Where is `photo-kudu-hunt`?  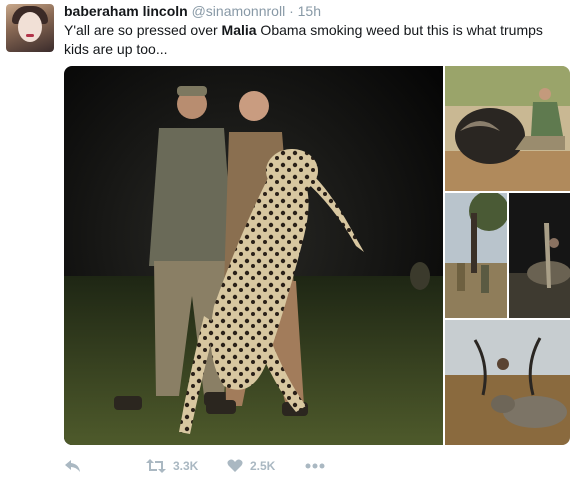
photo-kudu-hunt is located at coordinates (507, 382).